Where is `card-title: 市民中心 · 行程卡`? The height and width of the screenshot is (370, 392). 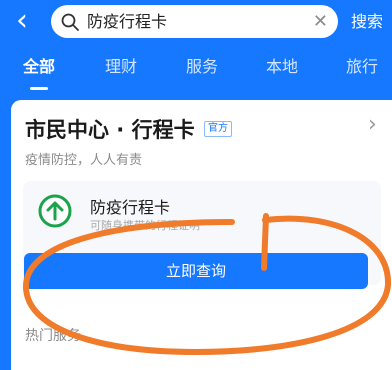
card-title: 市民中心 · 行程卡 is located at coordinates (110, 129).